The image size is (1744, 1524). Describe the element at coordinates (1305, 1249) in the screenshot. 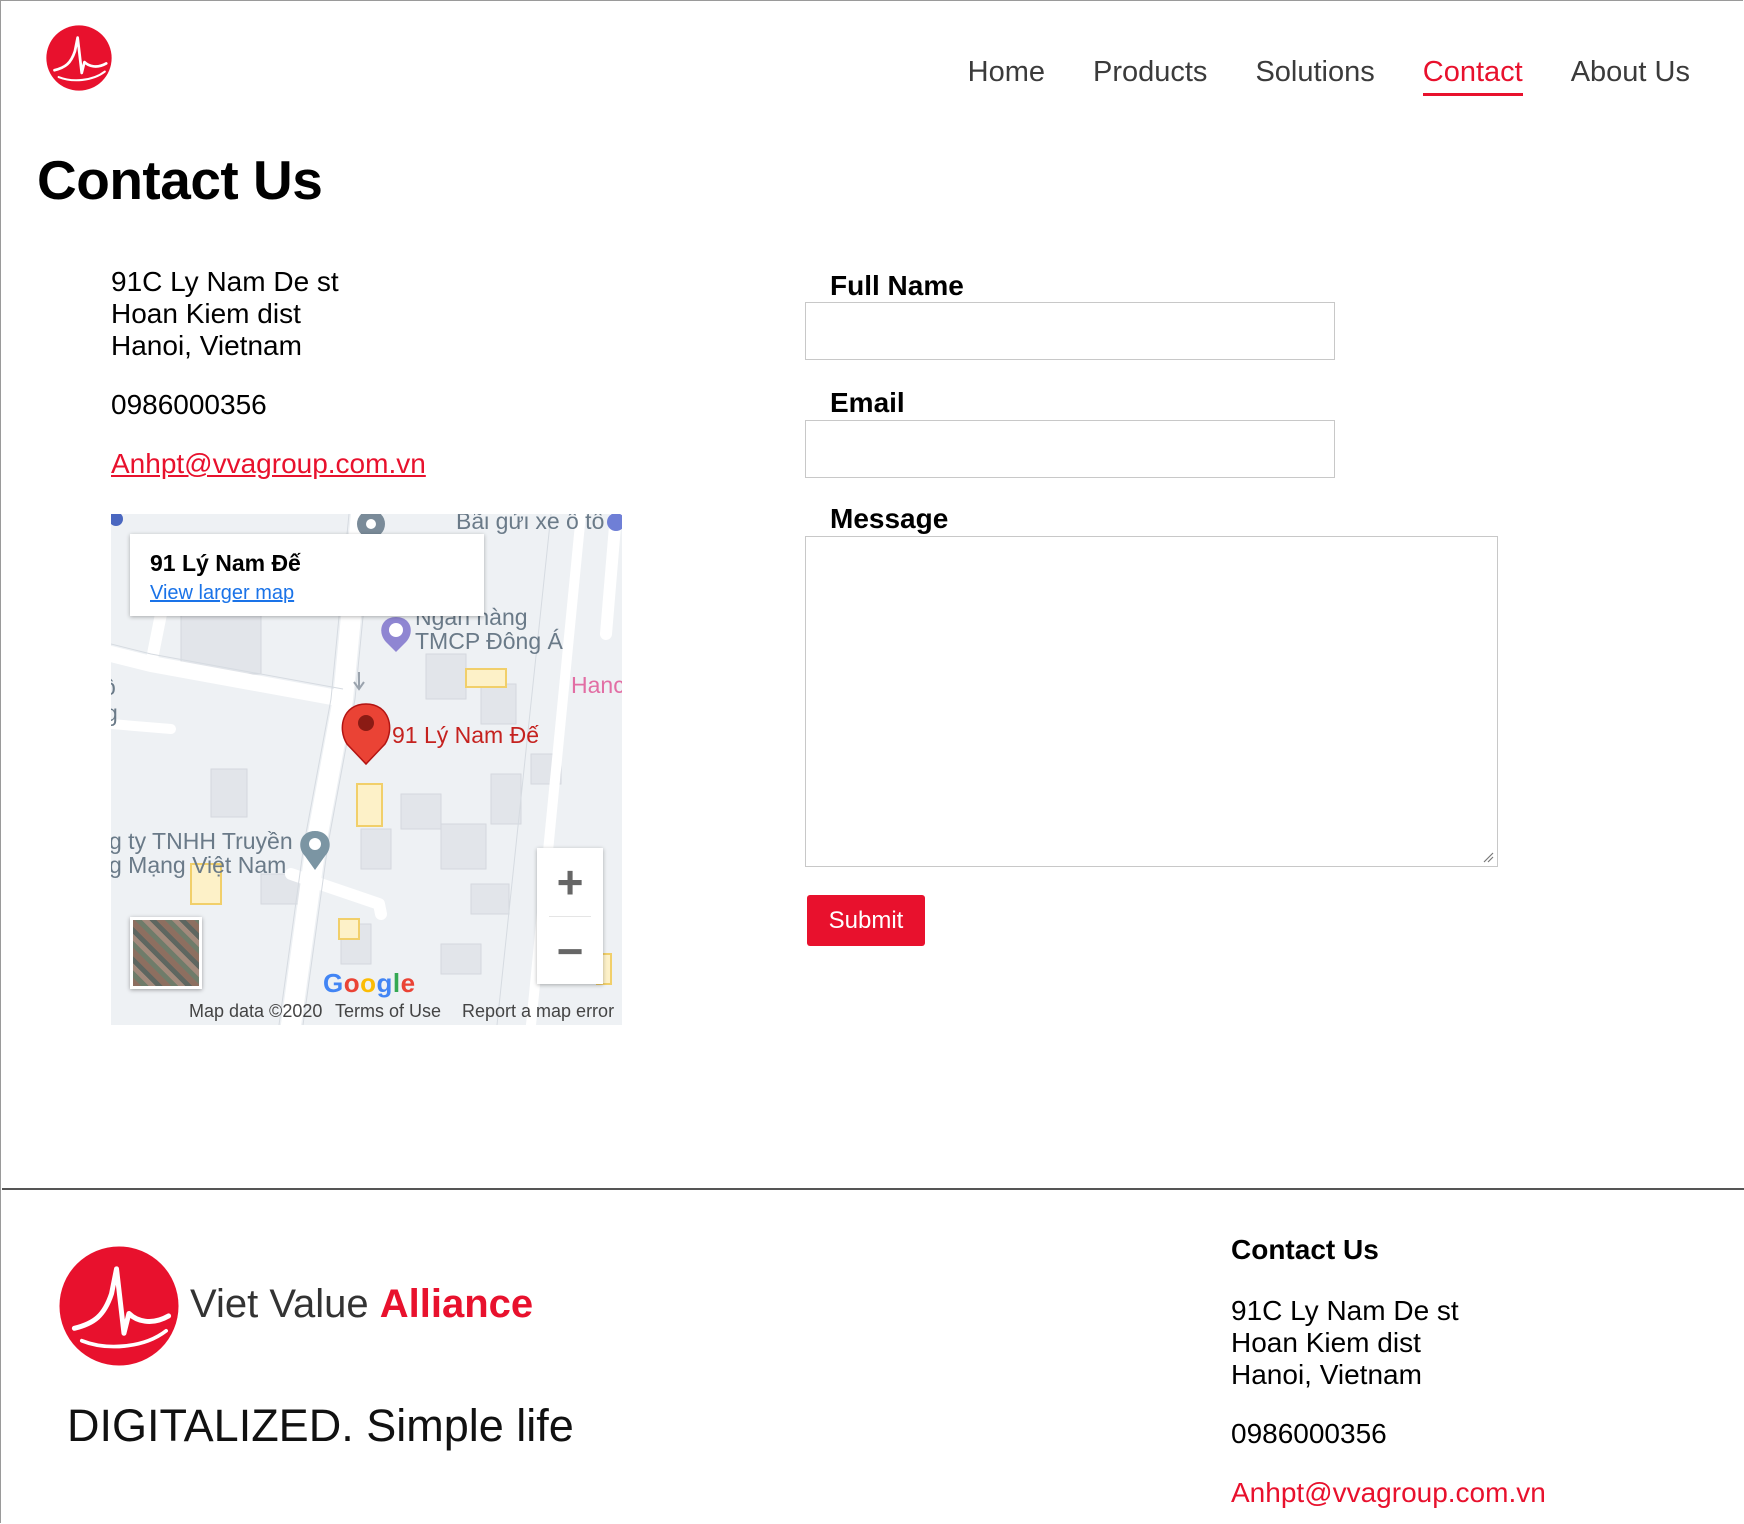

I see `footer-contact-title: Contact Us` at that location.